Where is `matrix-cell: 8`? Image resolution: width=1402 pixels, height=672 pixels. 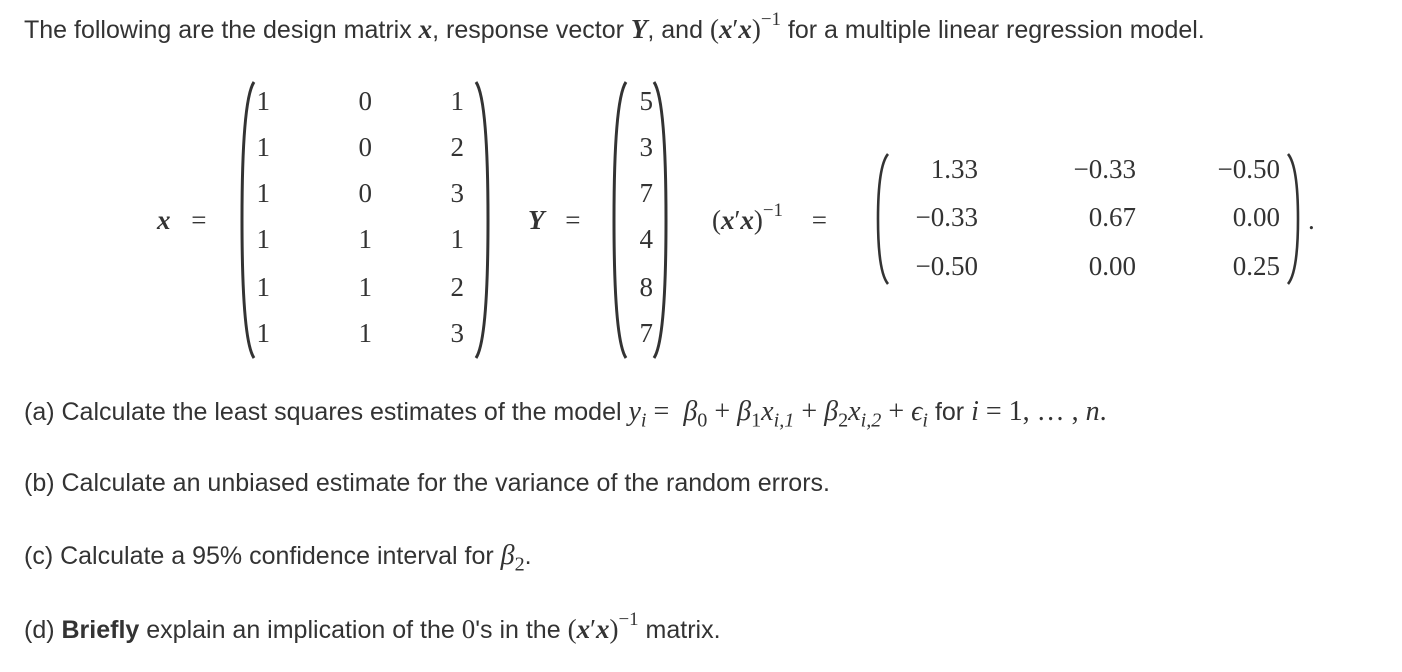 matrix-cell: 8 is located at coordinates (646, 287).